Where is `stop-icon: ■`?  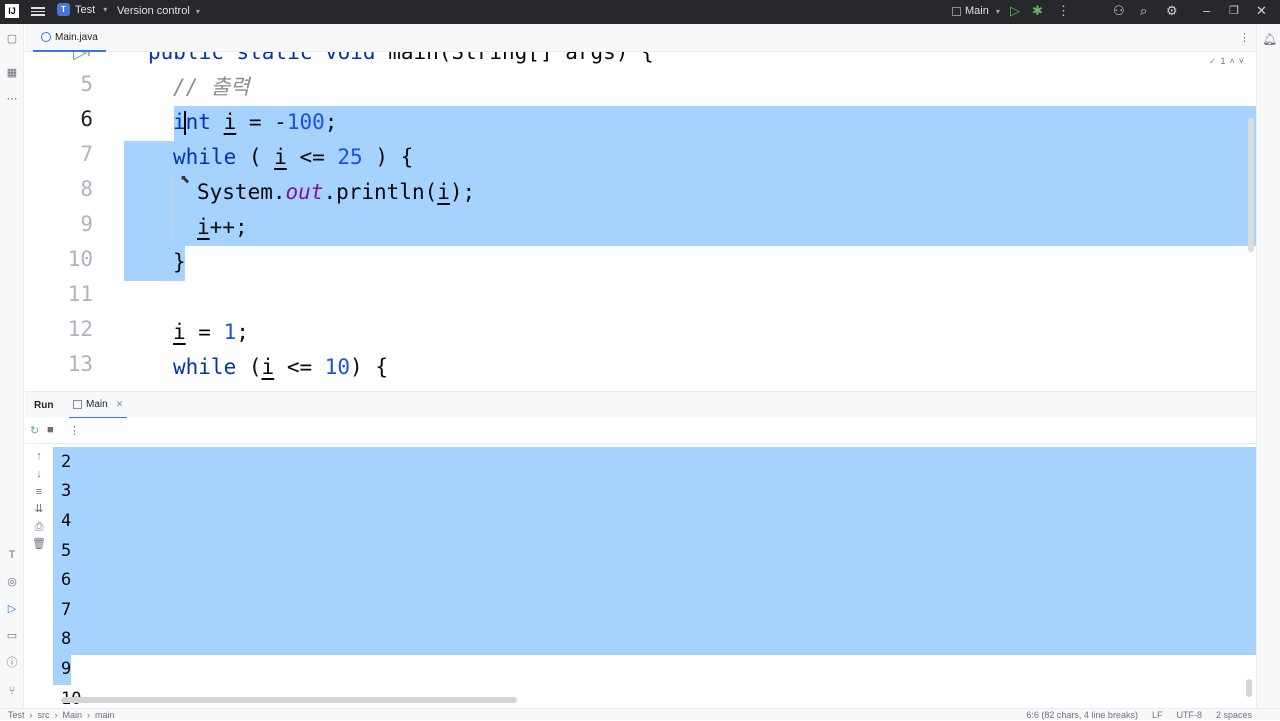
stop-icon: ■ is located at coordinates (50, 430).